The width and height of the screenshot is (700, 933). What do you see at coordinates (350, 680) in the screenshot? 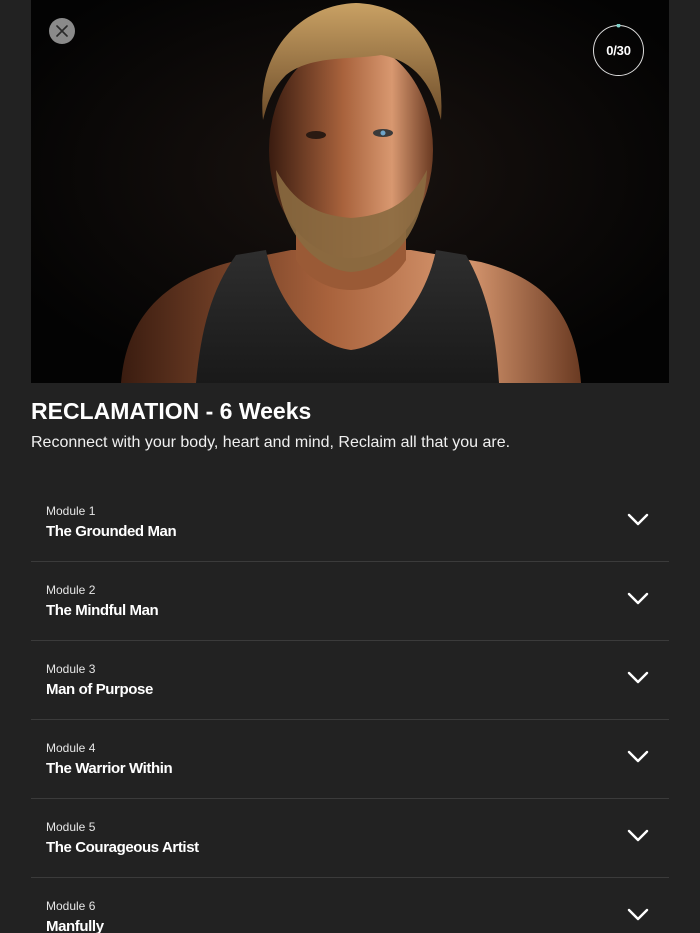
I see `module-item-3: Module 3 Man of Purpose` at bounding box center [350, 680].